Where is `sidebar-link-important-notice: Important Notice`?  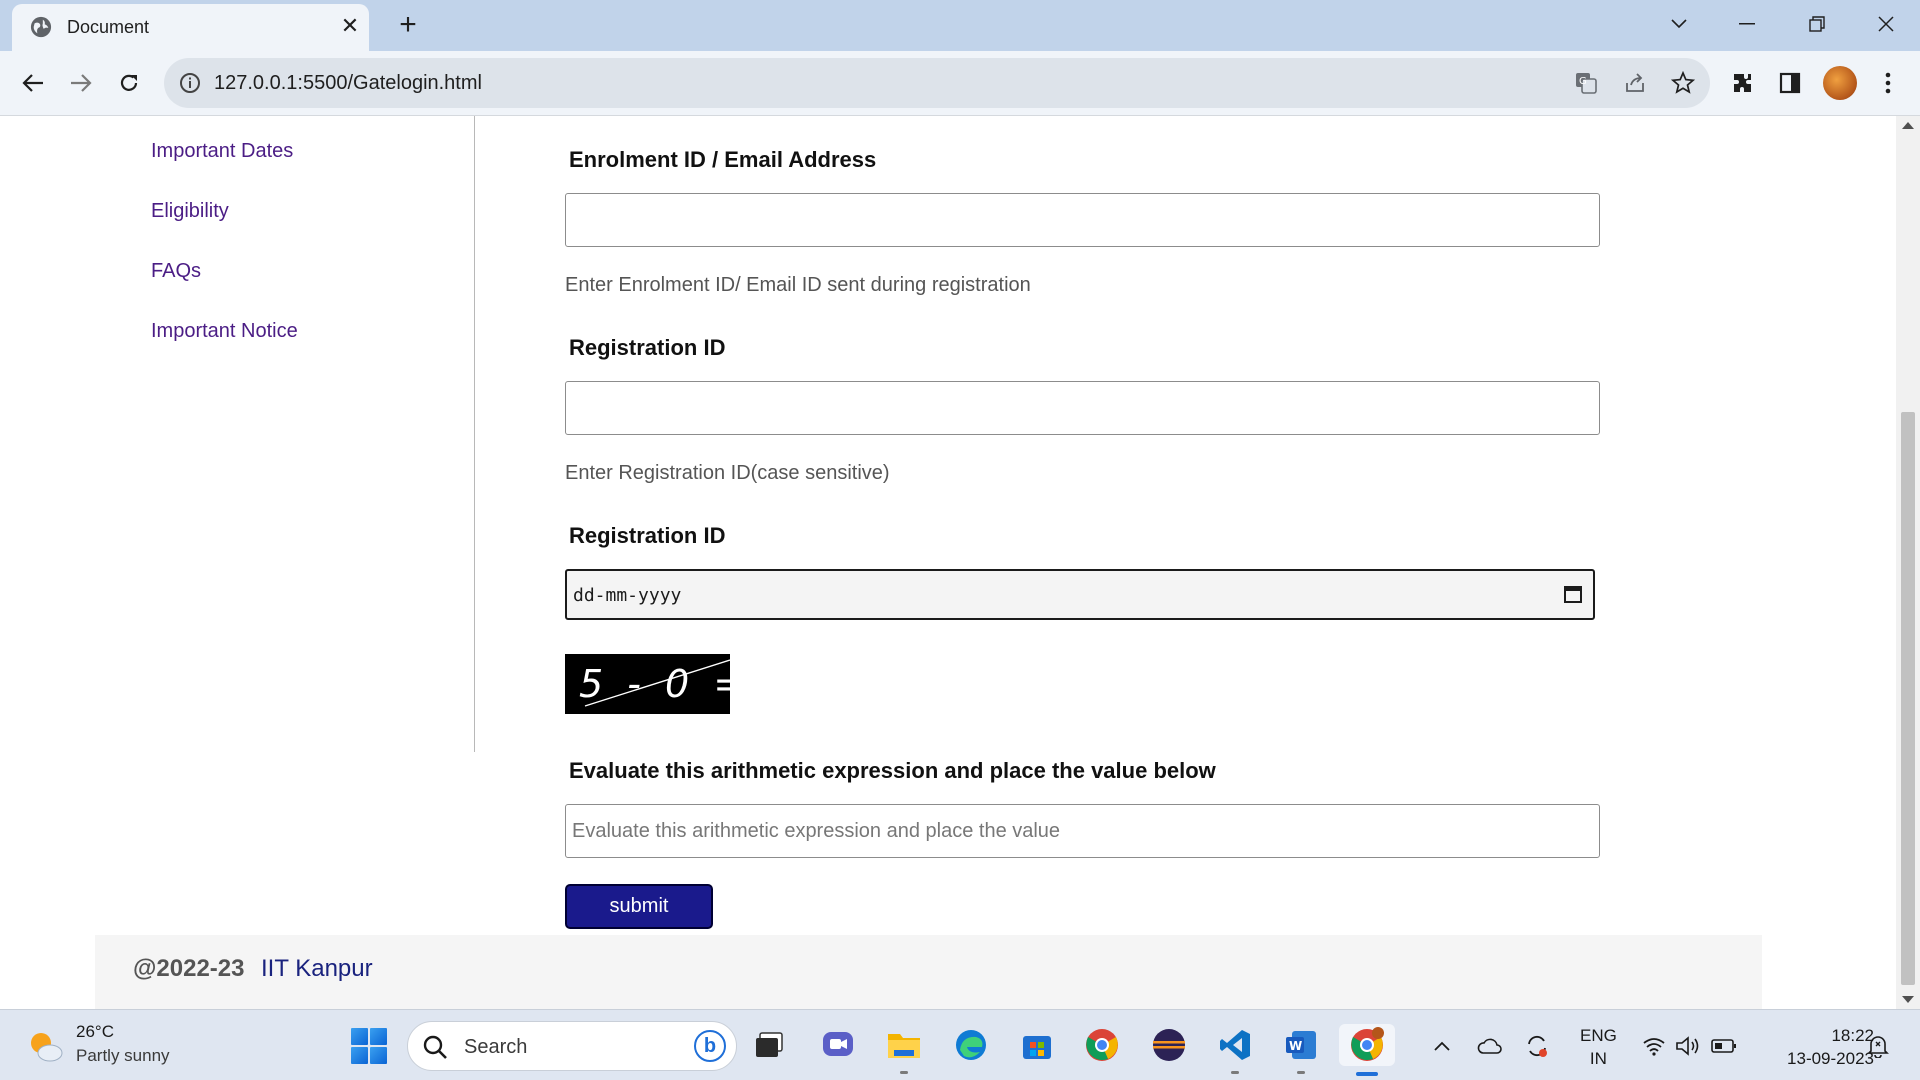
sidebar-link-important-notice: Important Notice is located at coordinates (224, 331).